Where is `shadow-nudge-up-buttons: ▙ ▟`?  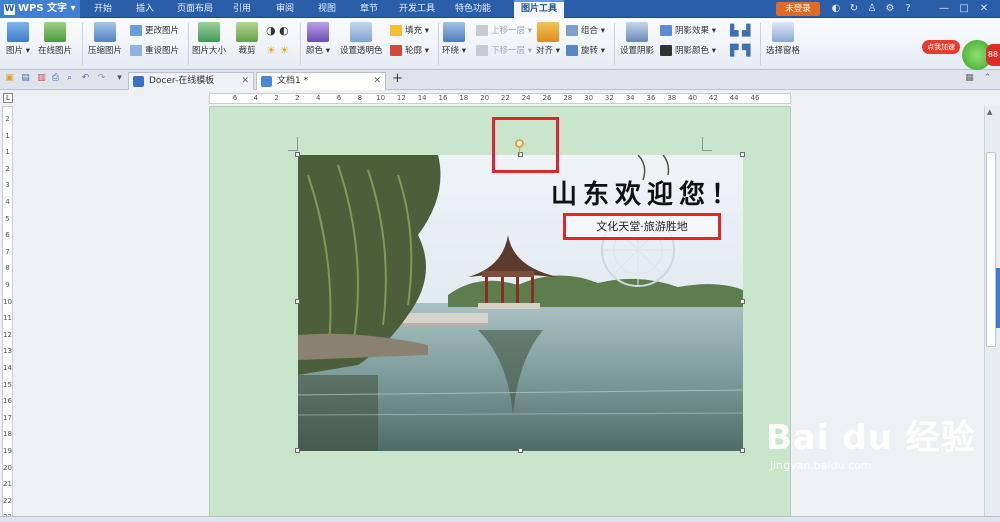 shadow-nudge-up-buttons: ▙ ▟ is located at coordinates (740, 31).